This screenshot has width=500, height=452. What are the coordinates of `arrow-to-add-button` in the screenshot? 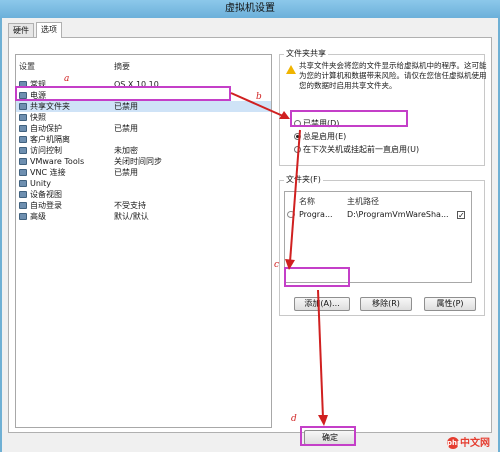 It's located at (295, 196).